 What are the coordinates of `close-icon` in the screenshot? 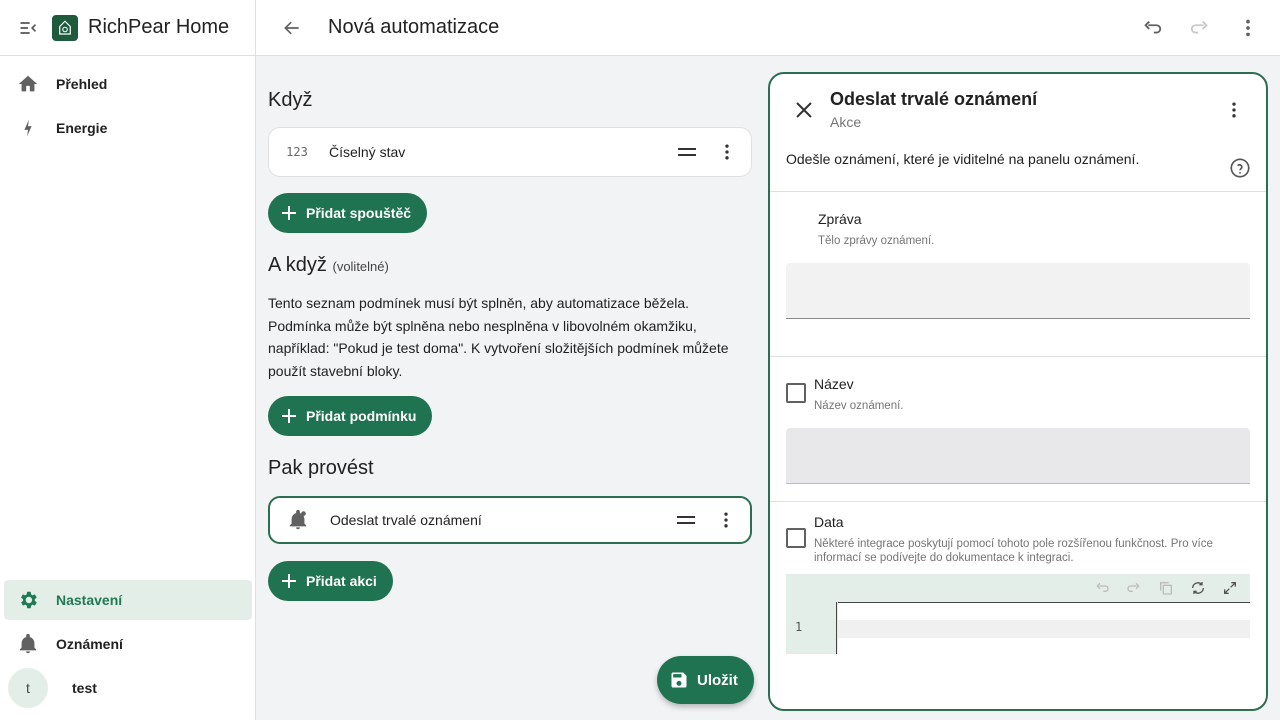 It's located at (804, 110).